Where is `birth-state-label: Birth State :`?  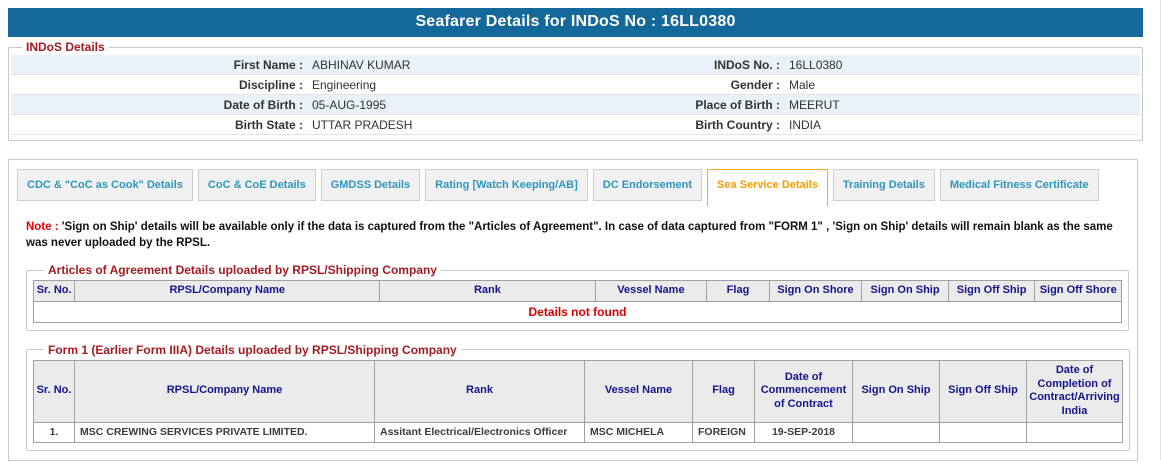 birth-state-label: Birth State : is located at coordinates (268, 124).